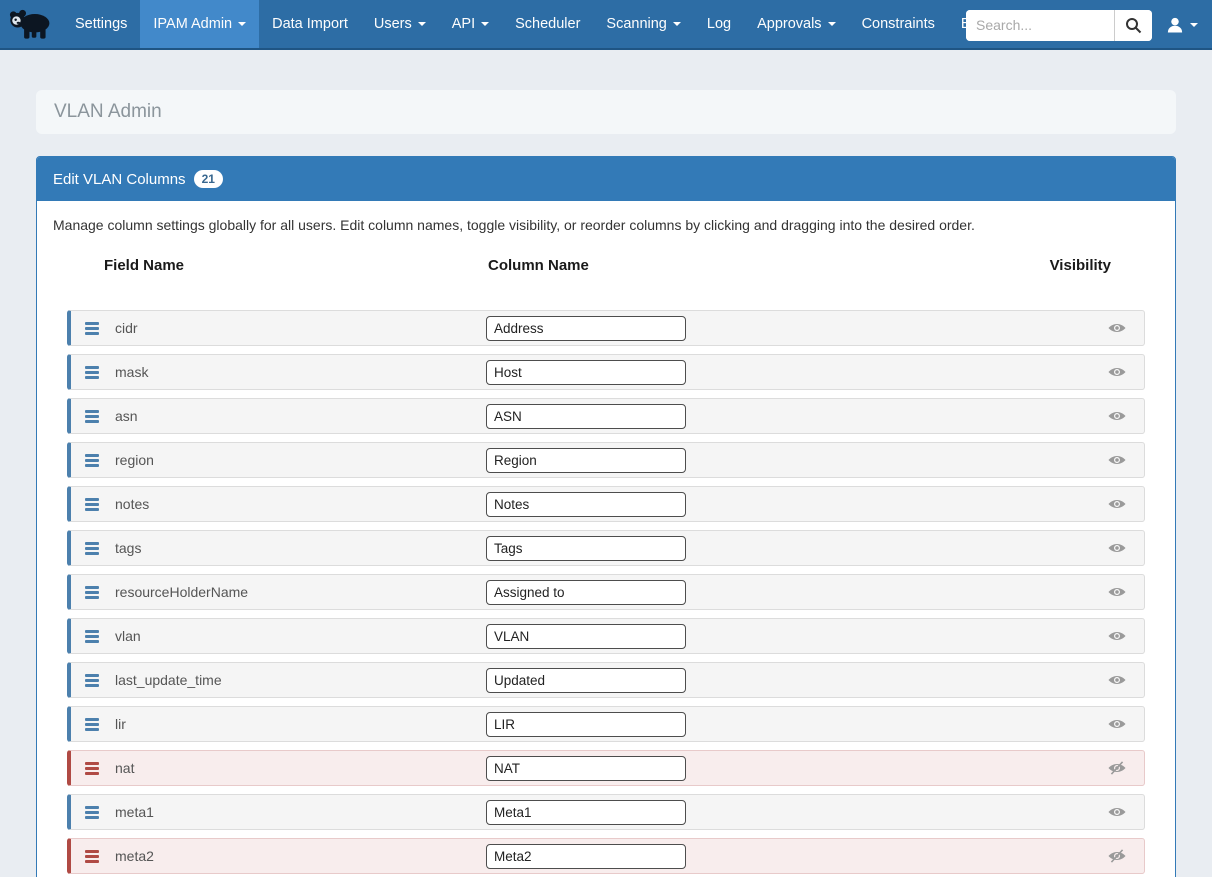 The image size is (1212, 877). Describe the element at coordinates (278, 460) in the screenshot. I see `field-cell: region` at that location.